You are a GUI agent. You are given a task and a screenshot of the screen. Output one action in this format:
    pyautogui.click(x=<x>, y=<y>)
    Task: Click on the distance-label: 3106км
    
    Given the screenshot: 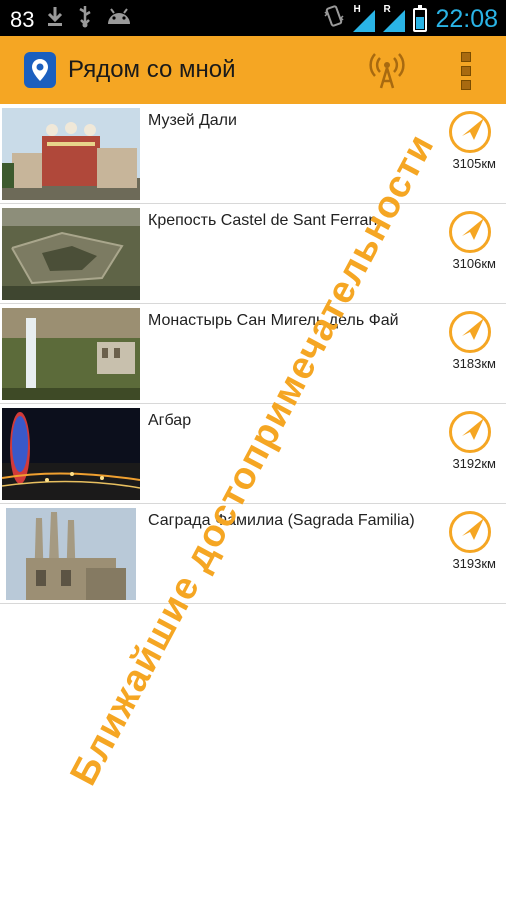 What is the action you would take?
    pyautogui.click(x=474, y=263)
    